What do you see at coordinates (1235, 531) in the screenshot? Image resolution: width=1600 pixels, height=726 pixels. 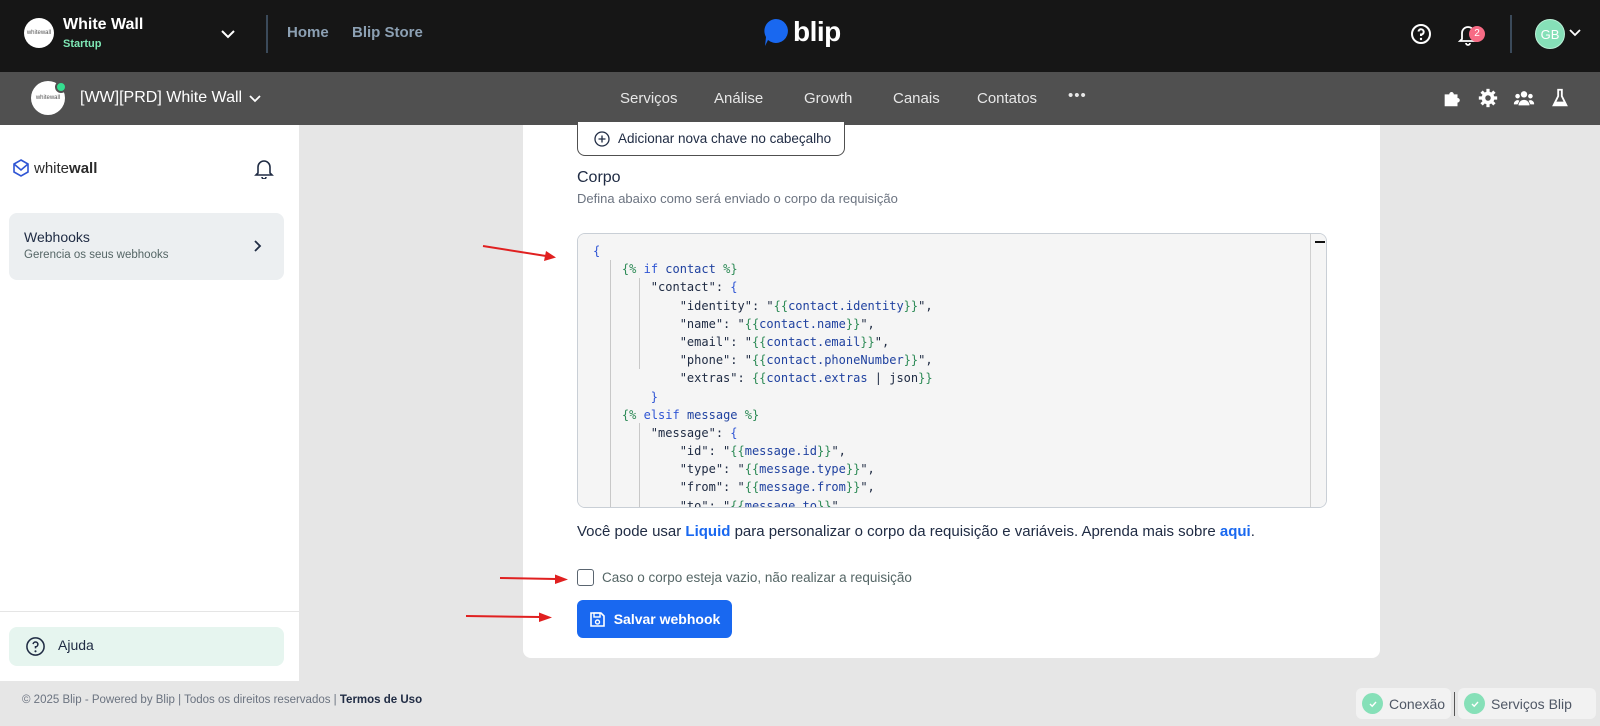 I see `learn-more-link: aqui` at bounding box center [1235, 531].